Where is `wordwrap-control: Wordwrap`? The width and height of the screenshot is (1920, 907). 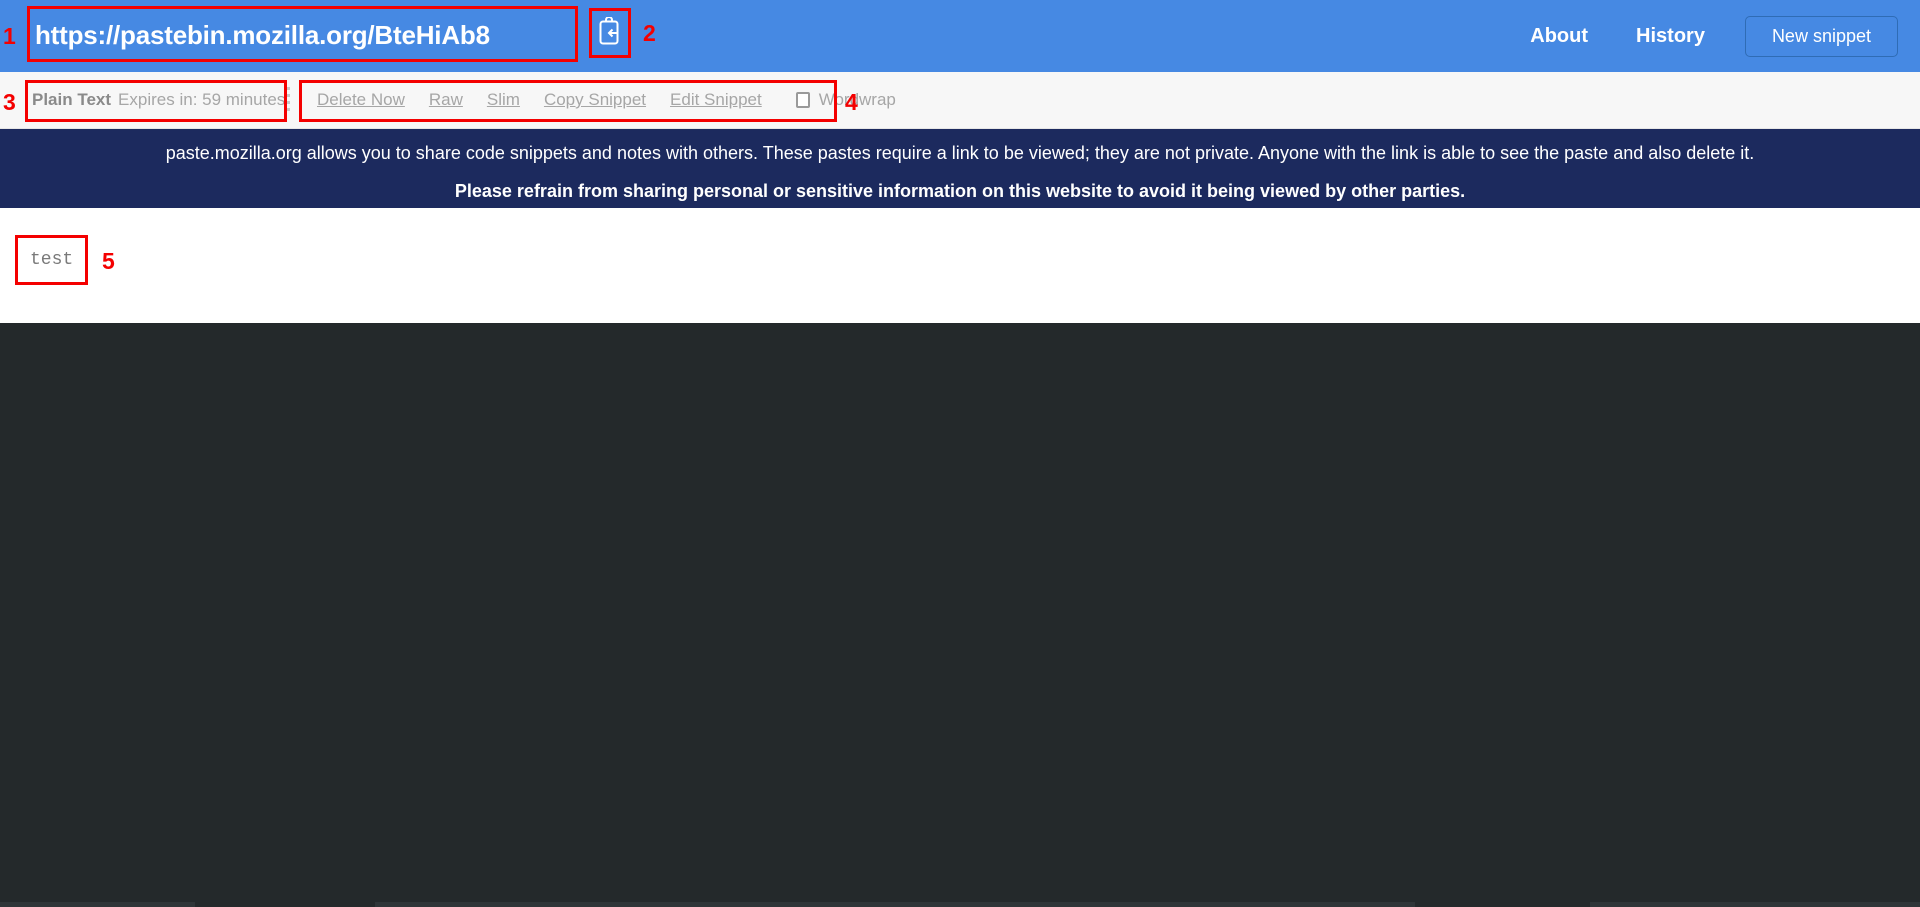
wordwrap-control: Wordwrap is located at coordinates (835, 100).